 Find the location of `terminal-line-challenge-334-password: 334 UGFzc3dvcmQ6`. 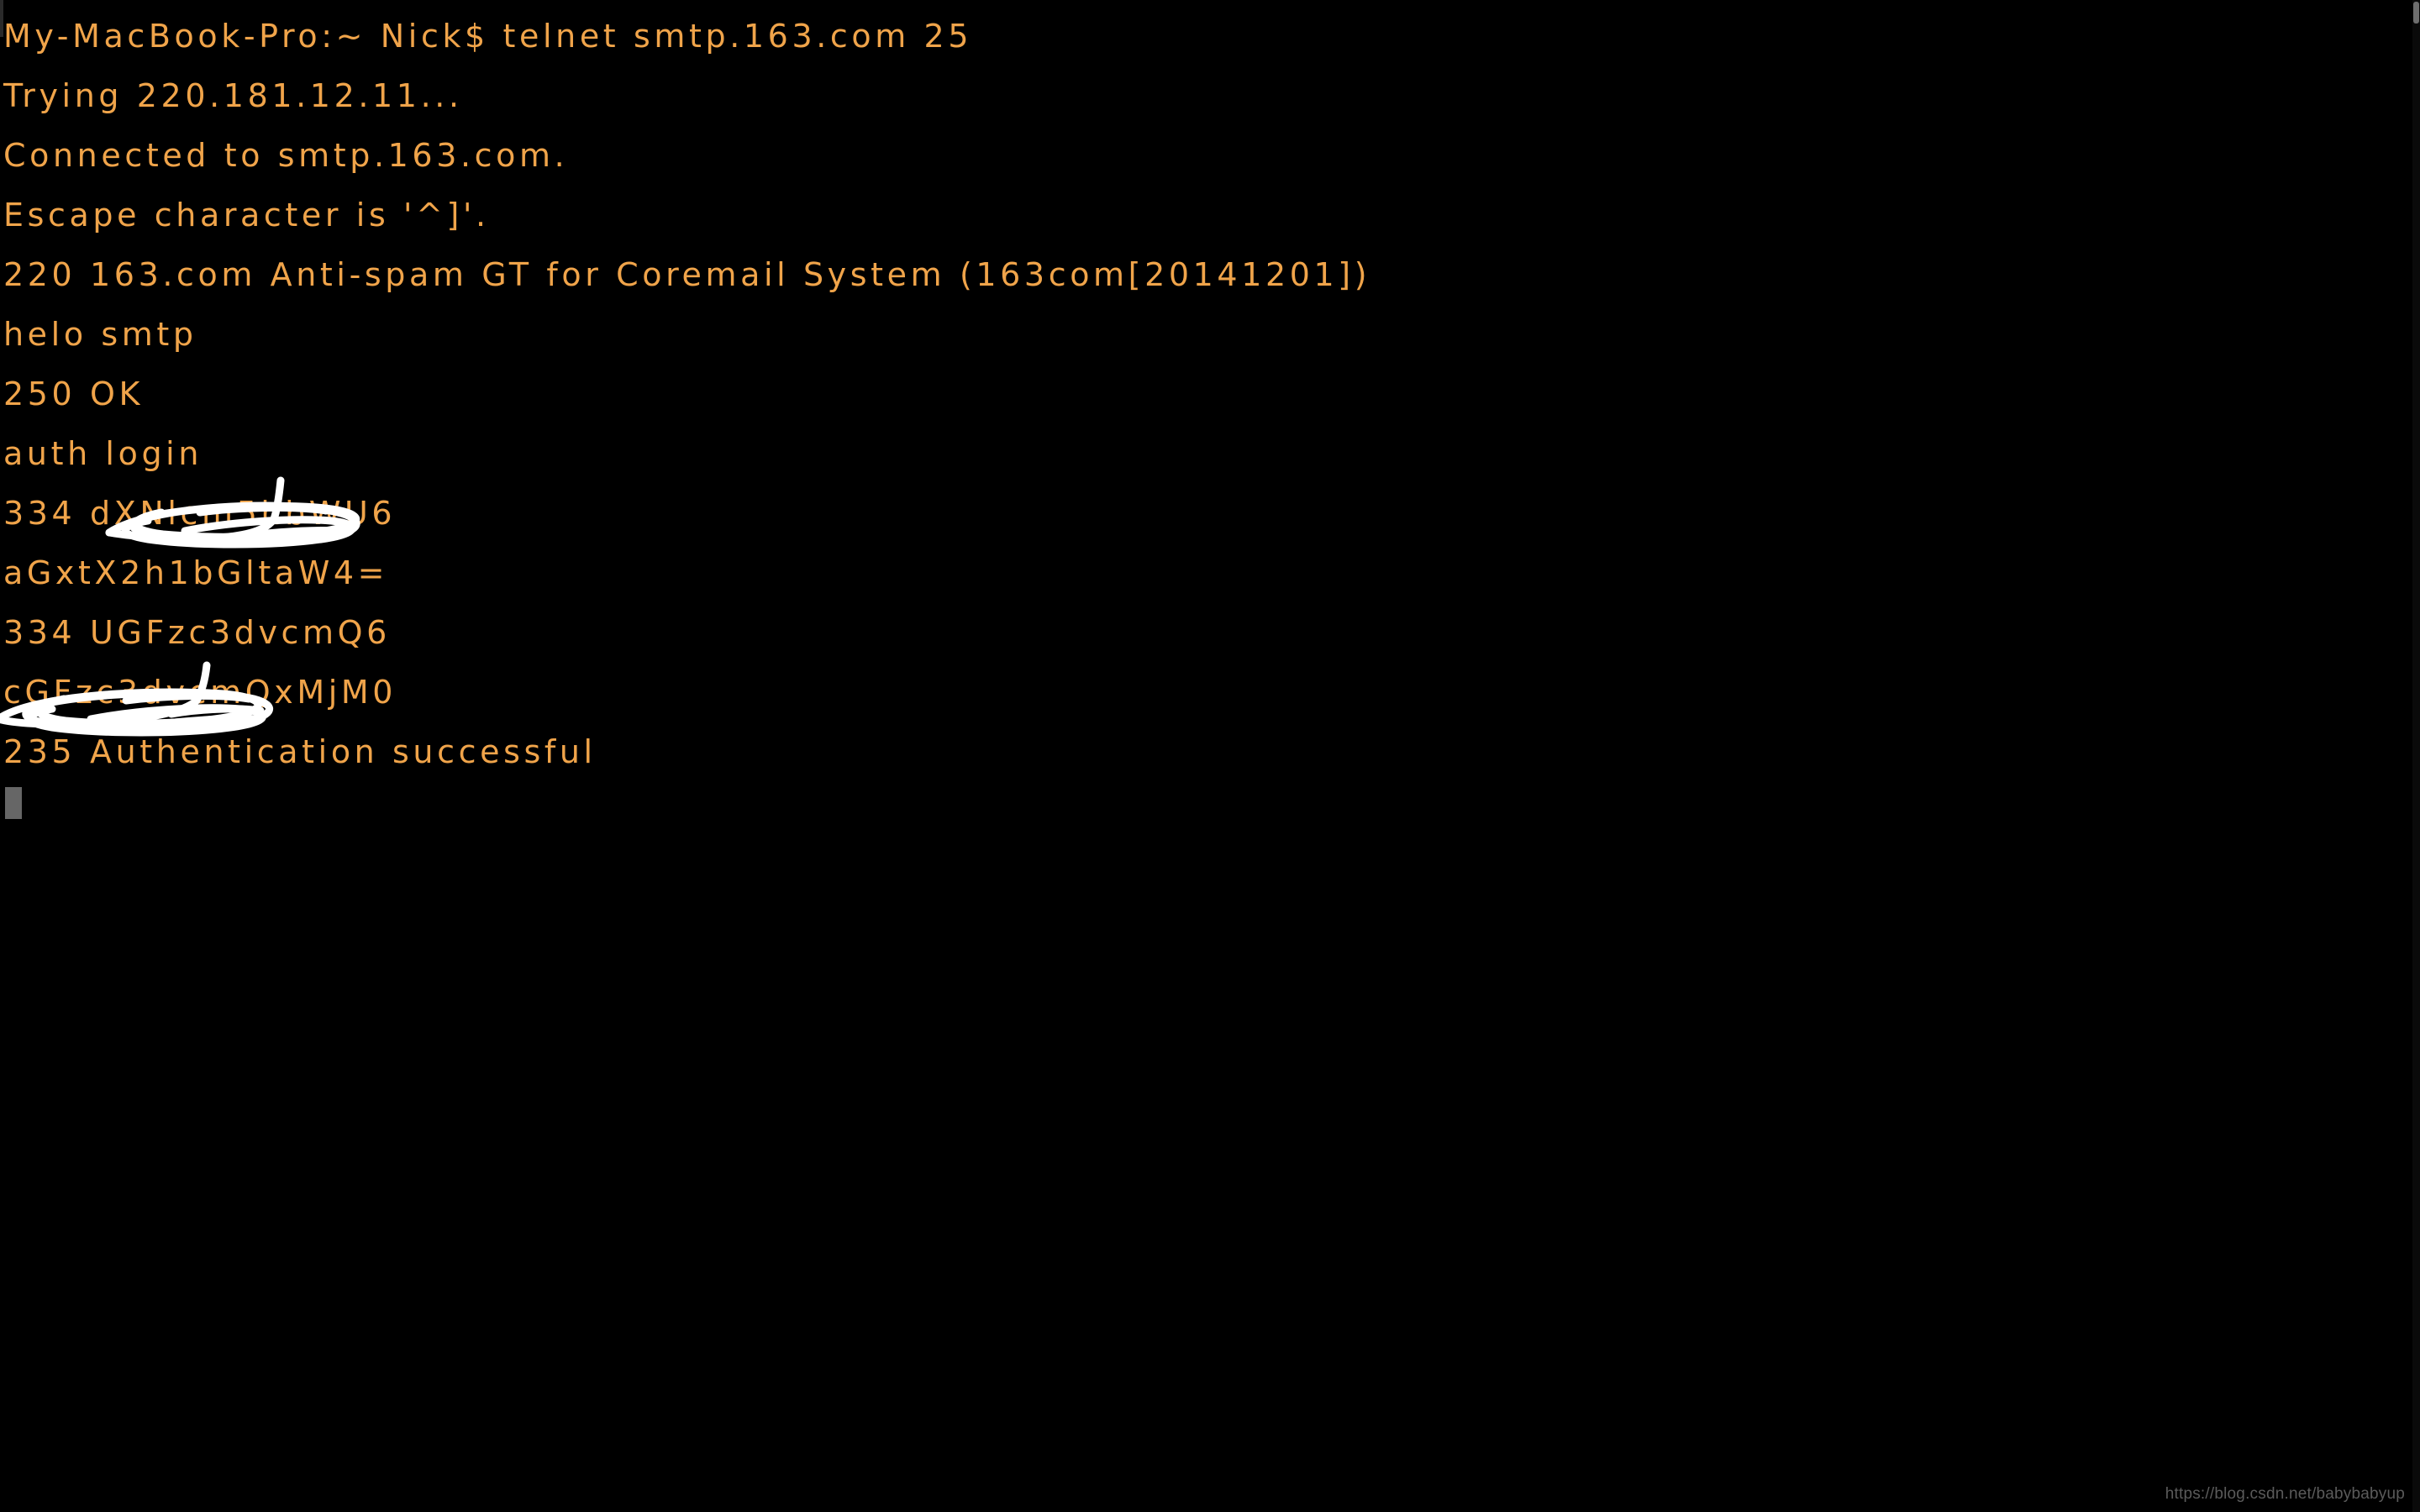

terminal-line-challenge-334-password: 334 UGFzc3dvcmQ6 is located at coordinates (197, 632).